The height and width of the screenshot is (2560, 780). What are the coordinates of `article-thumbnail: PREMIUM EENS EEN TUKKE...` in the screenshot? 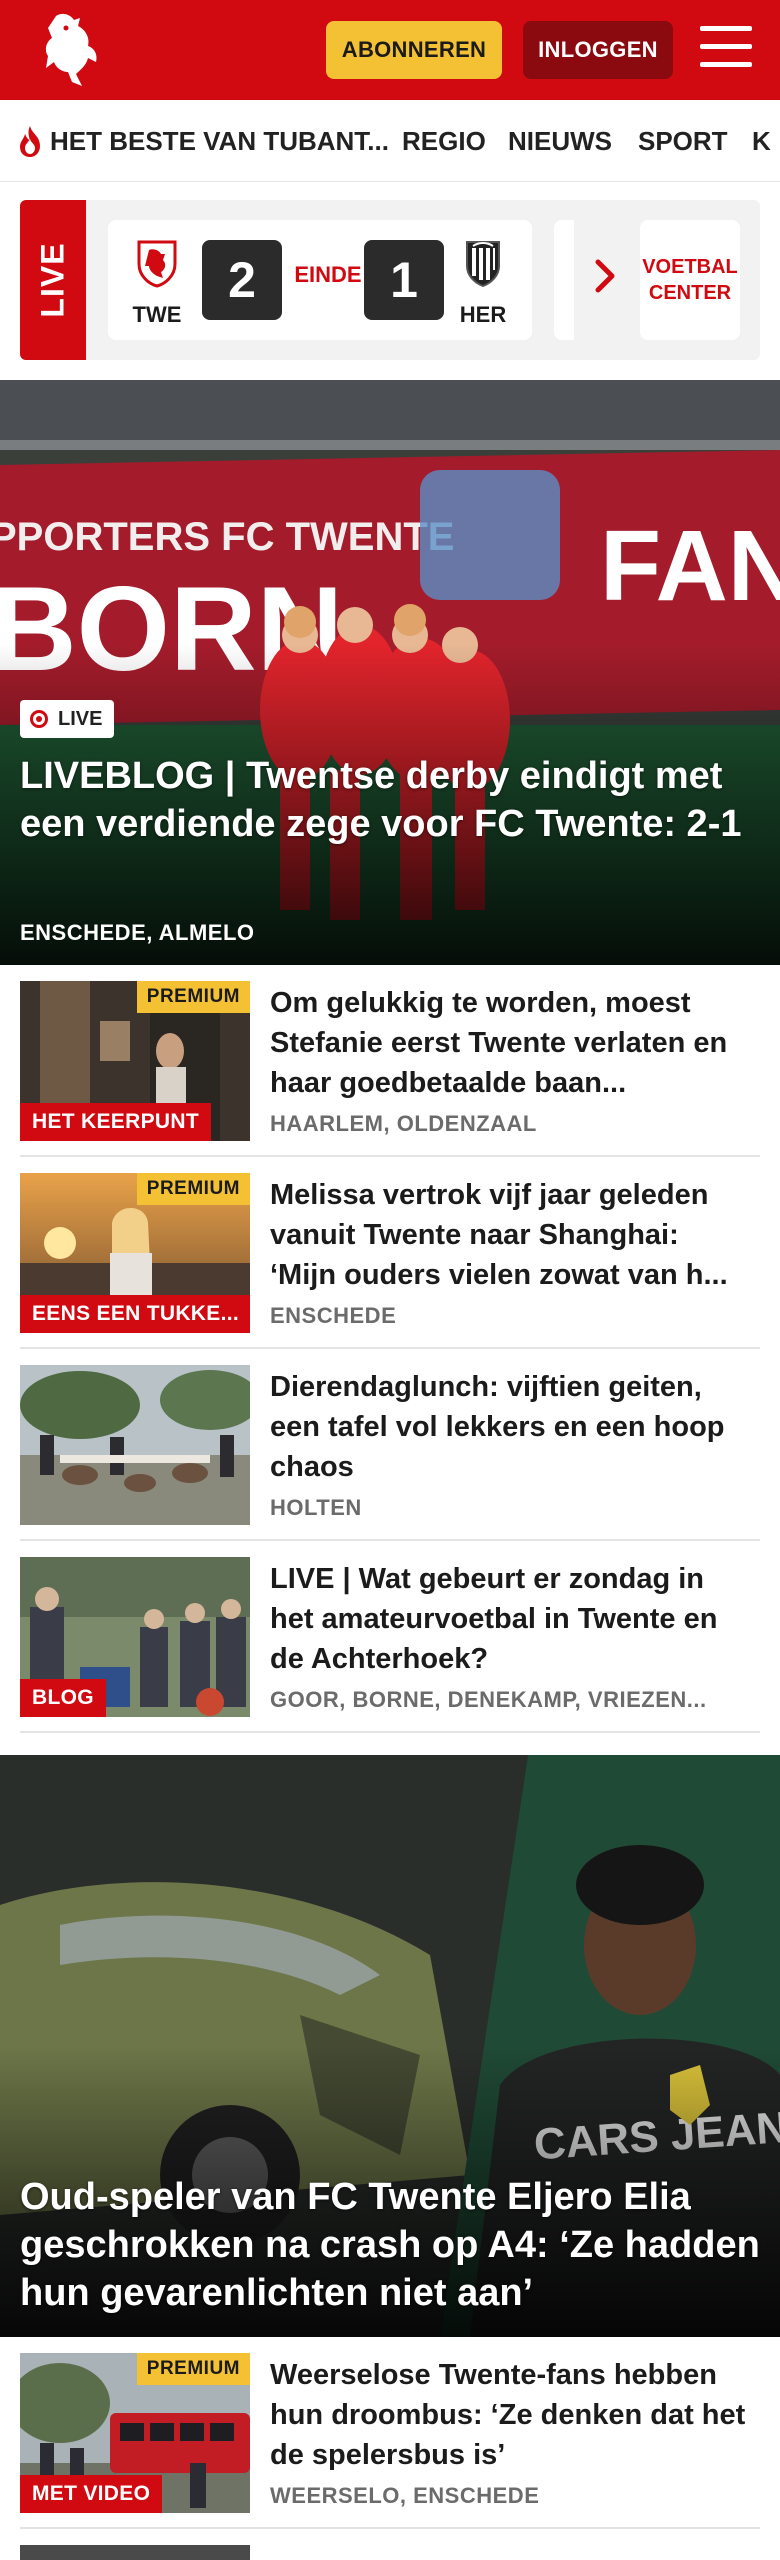 It's located at (135, 1253).